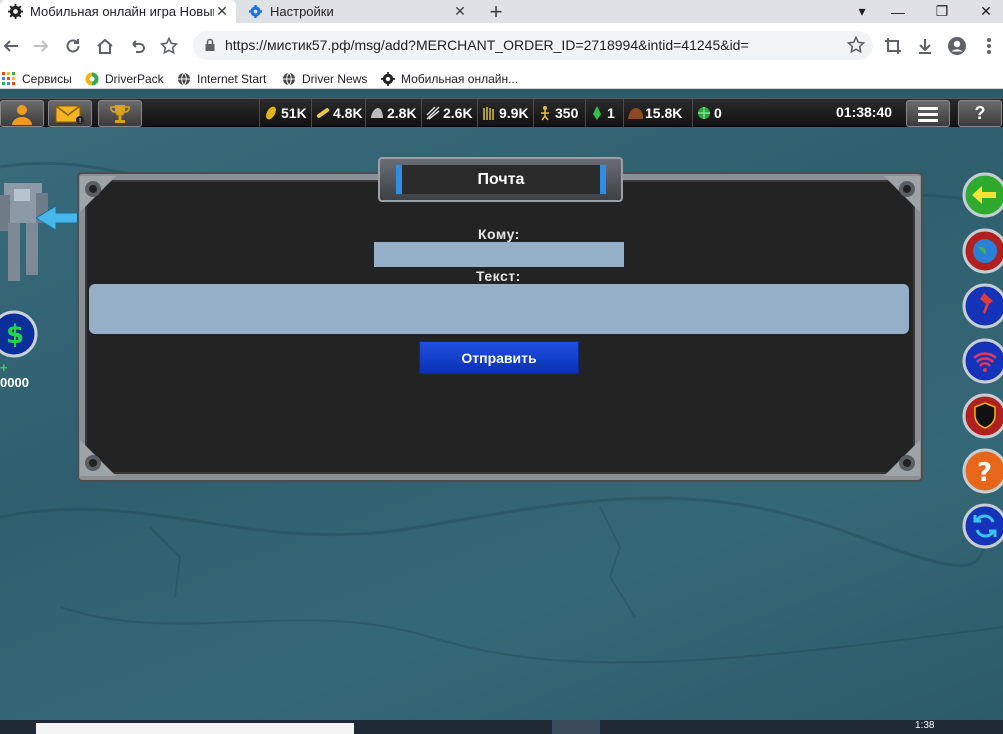  Describe the element at coordinates (942, 11) in the screenshot. I see `maximize-button: ❐` at that location.